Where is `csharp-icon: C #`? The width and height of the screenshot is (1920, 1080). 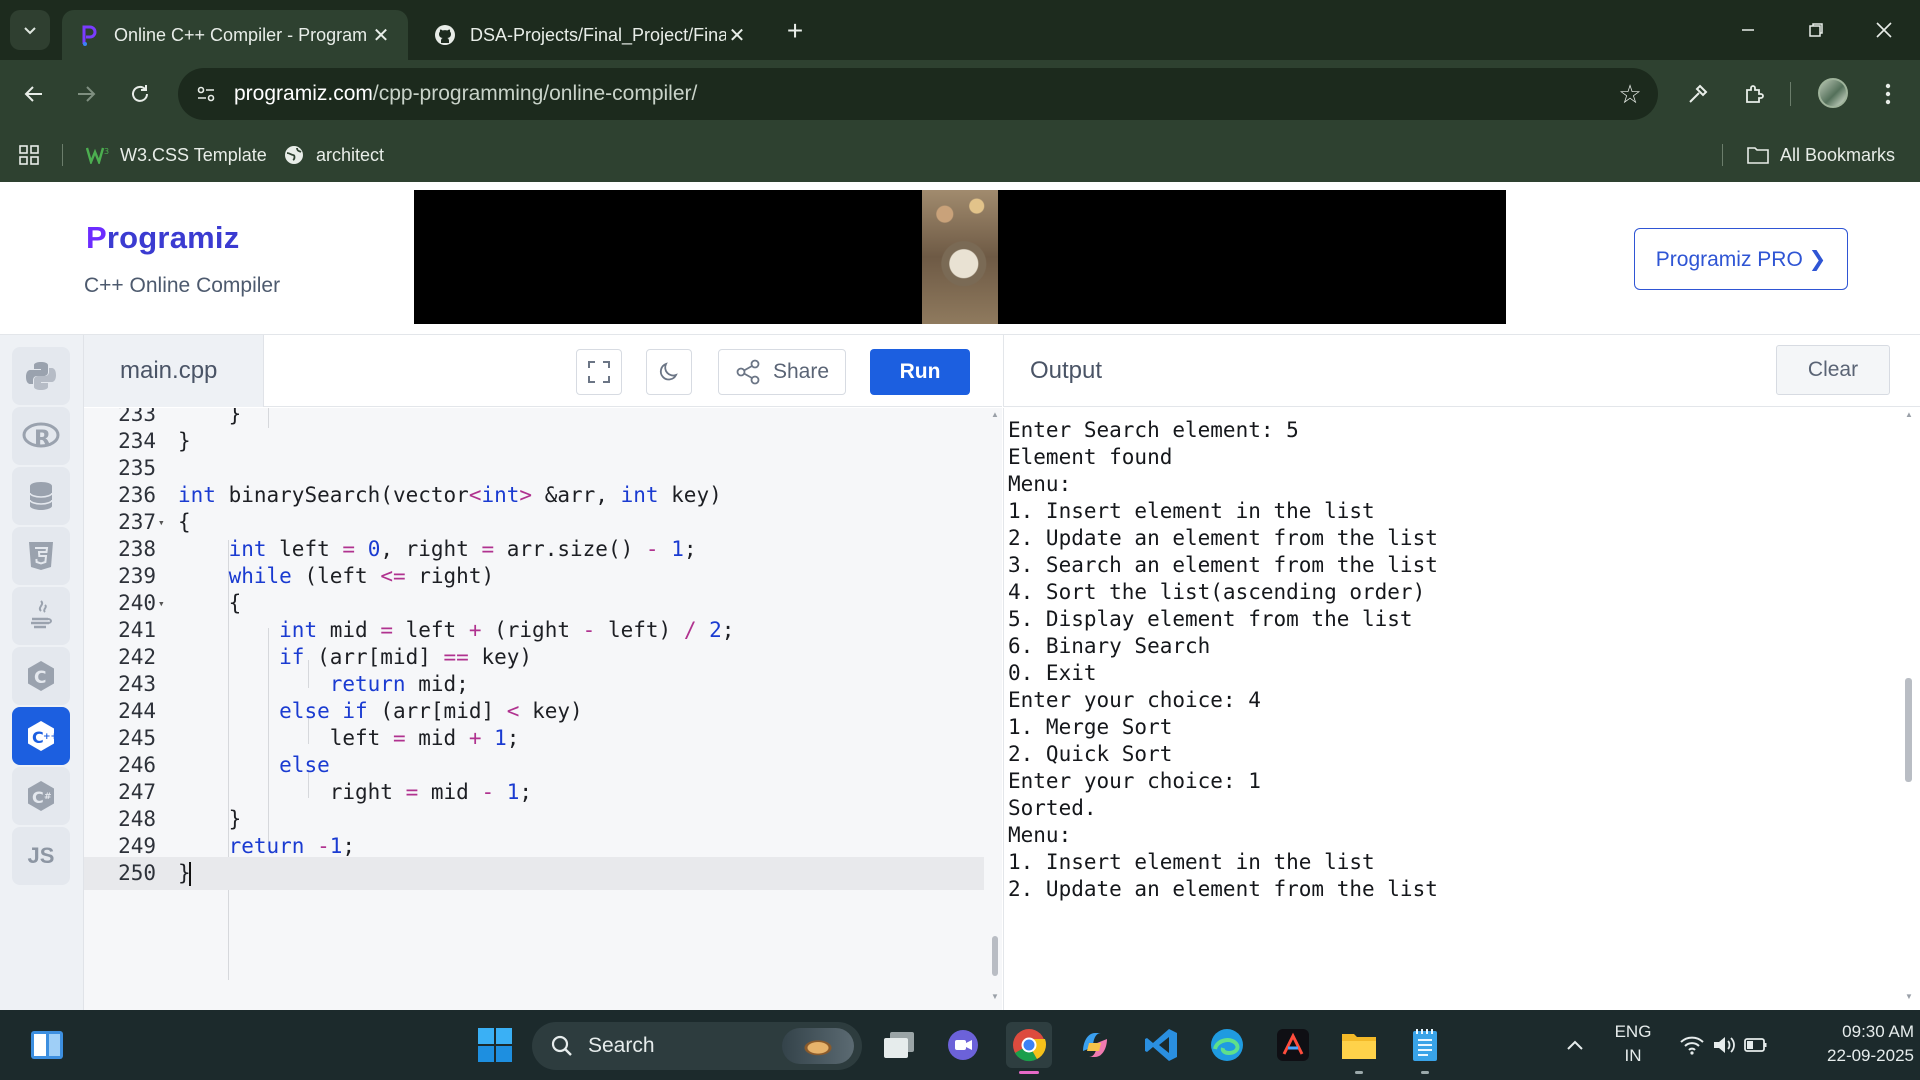
csharp-icon: C # is located at coordinates (41, 796).